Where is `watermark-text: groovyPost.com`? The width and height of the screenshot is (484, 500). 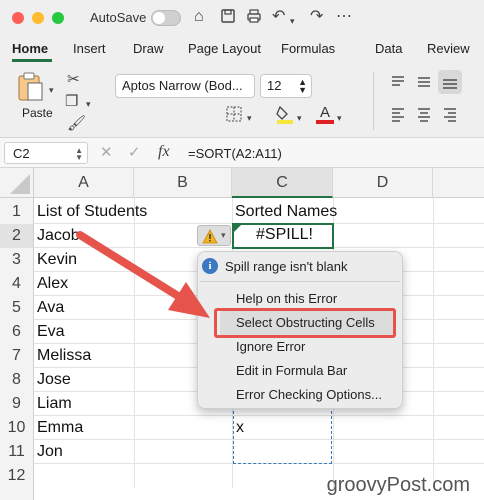
watermark-text: groovyPost.com is located at coordinates (398, 485).